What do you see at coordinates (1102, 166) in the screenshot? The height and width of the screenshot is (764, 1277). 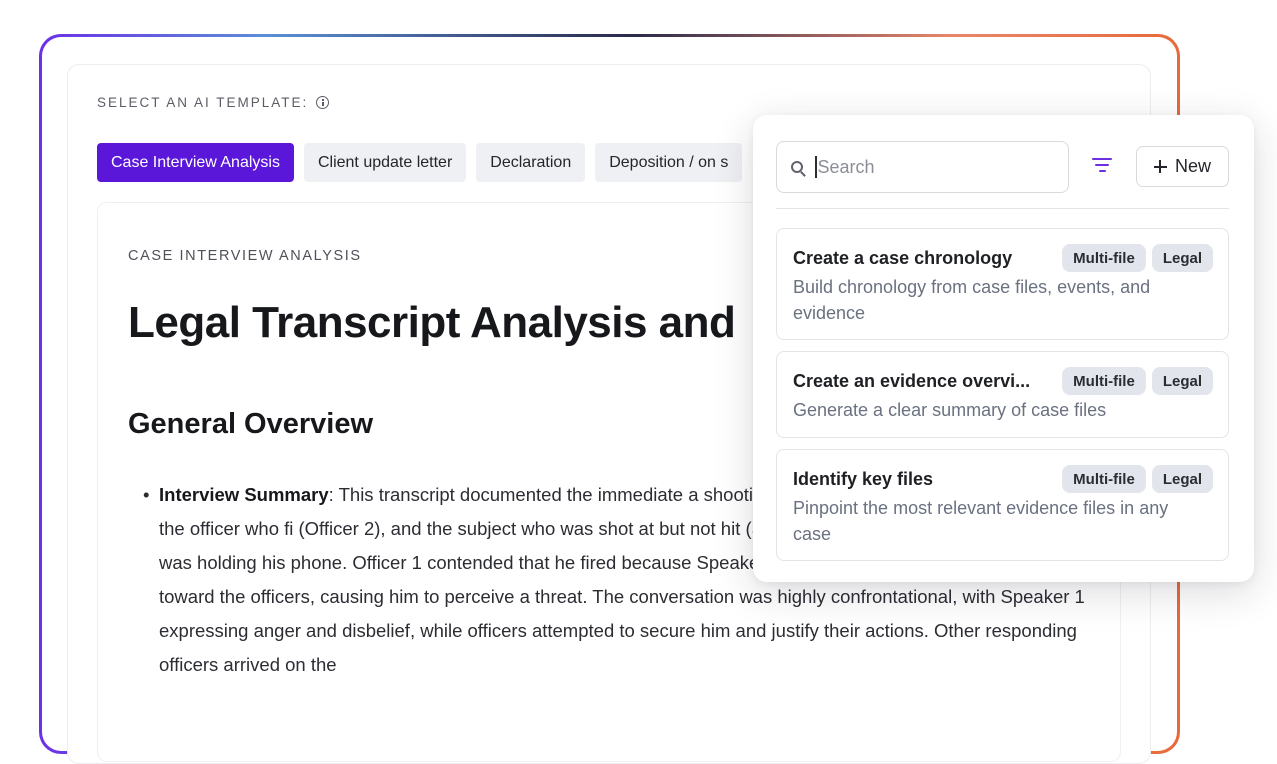 I see `filter-icon` at bounding box center [1102, 166].